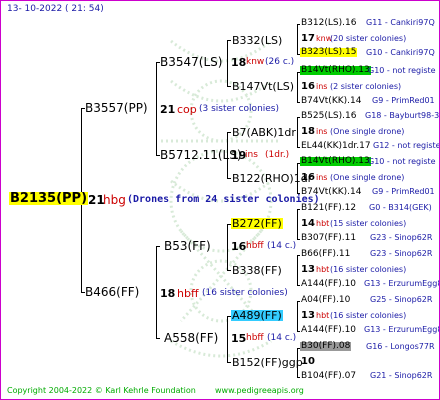 The image size is (440, 400). Describe the element at coordinates (308, 223) in the screenshot. I see `gen4-gen-count: 14` at that location.